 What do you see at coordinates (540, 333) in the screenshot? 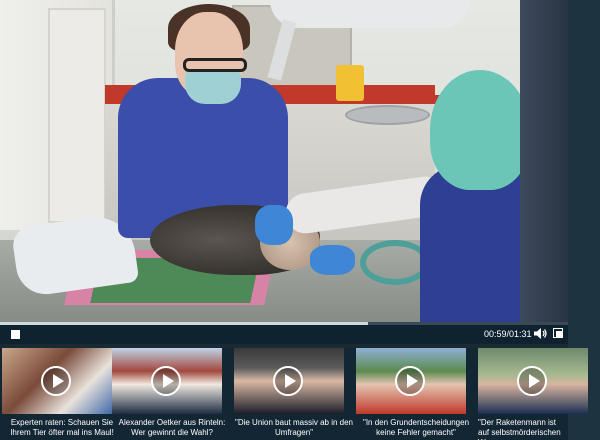
I see `volume-icon` at bounding box center [540, 333].